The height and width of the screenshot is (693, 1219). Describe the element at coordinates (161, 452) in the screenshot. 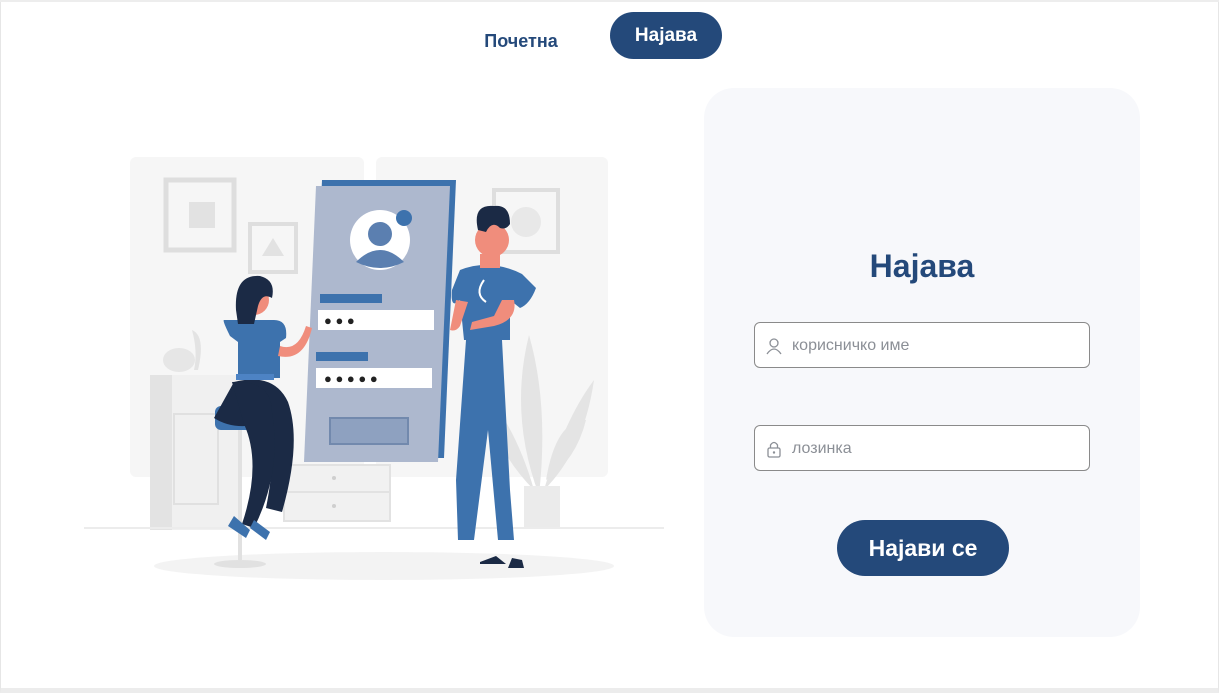

I see `cabinet-side` at that location.